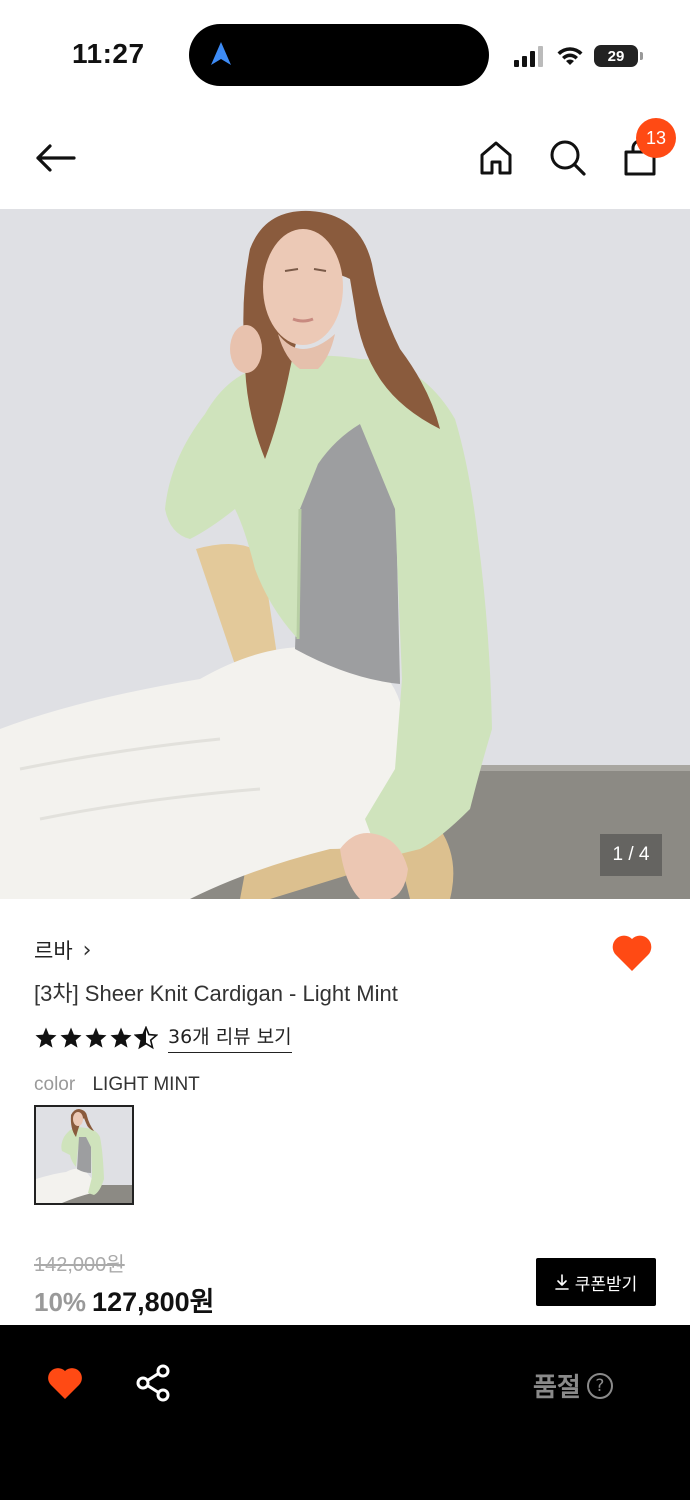  What do you see at coordinates (221, 53) in the screenshot?
I see `navigation-arrow-icon` at bounding box center [221, 53].